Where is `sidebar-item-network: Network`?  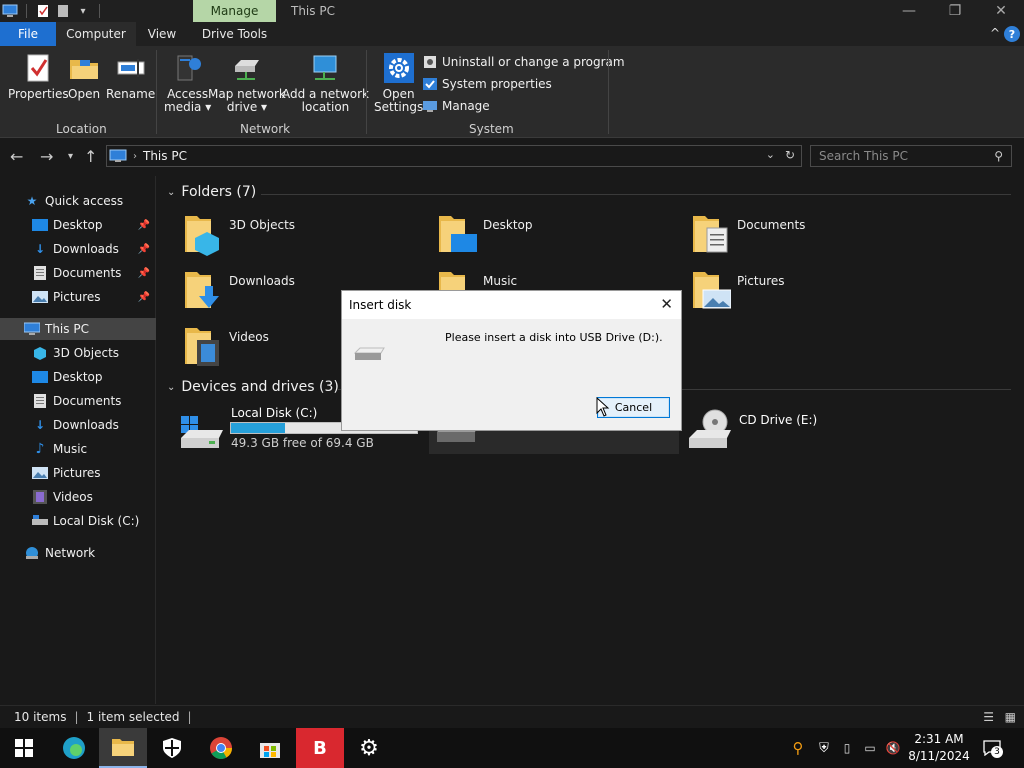 sidebar-item-network: Network is located at coordinates (78, 553).